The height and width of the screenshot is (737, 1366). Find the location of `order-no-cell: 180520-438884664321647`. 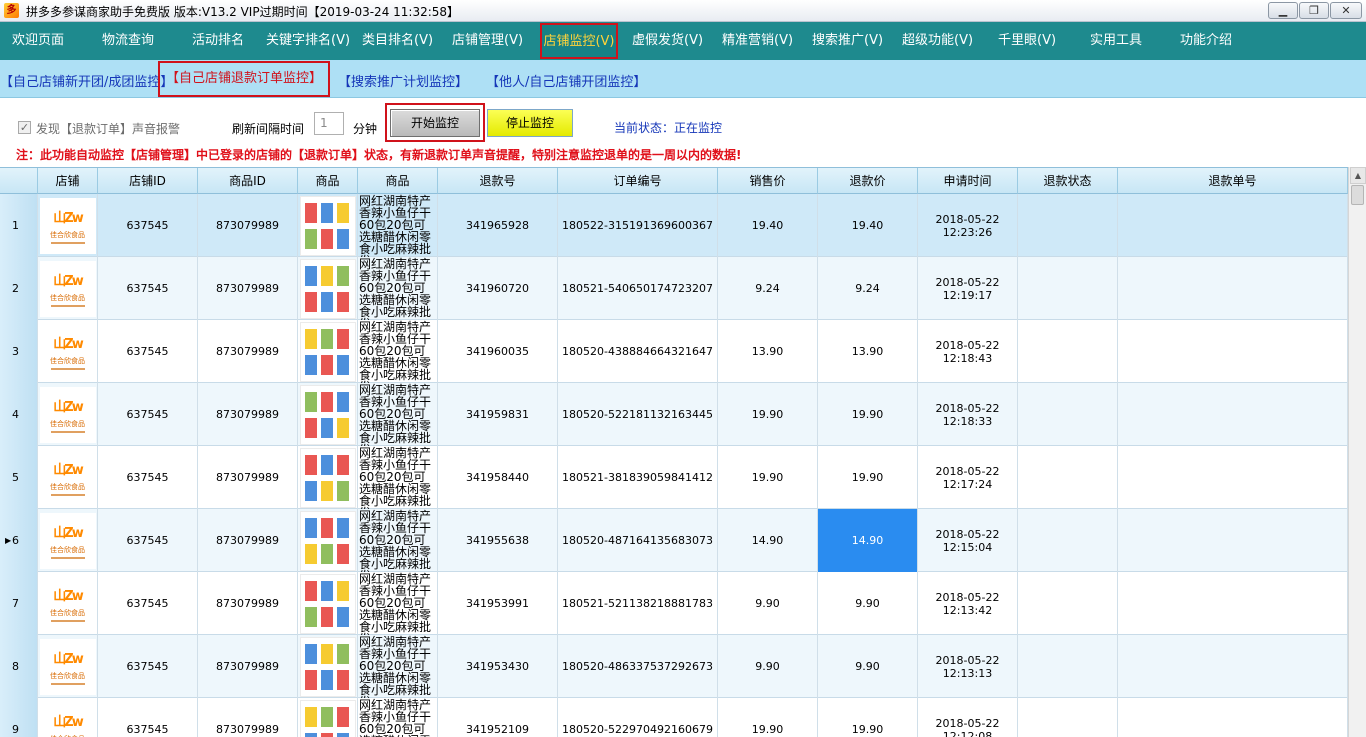

order-no-cell: 180520-438884664321647 is located at coordinates (638, 351).